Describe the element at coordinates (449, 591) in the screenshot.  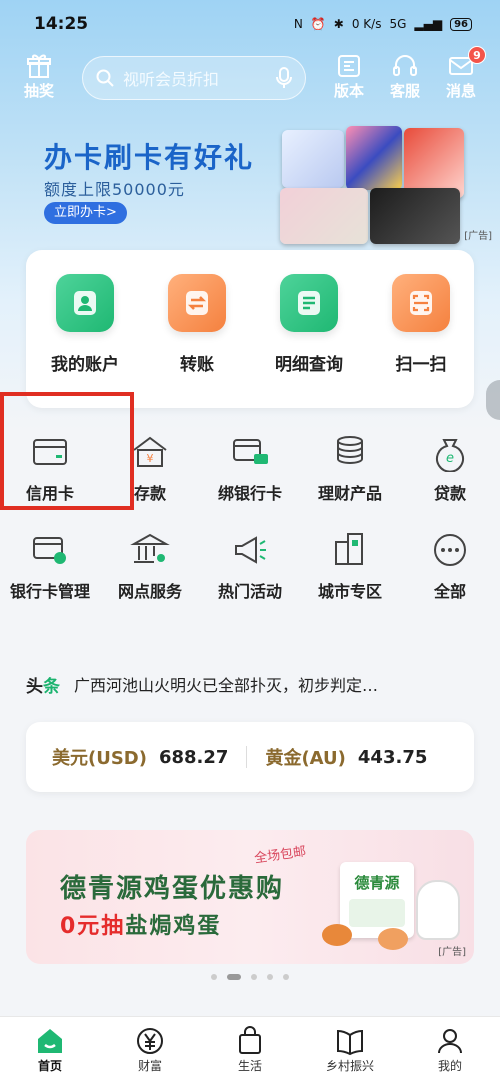
I see `all-services-label: 全部` at that location.